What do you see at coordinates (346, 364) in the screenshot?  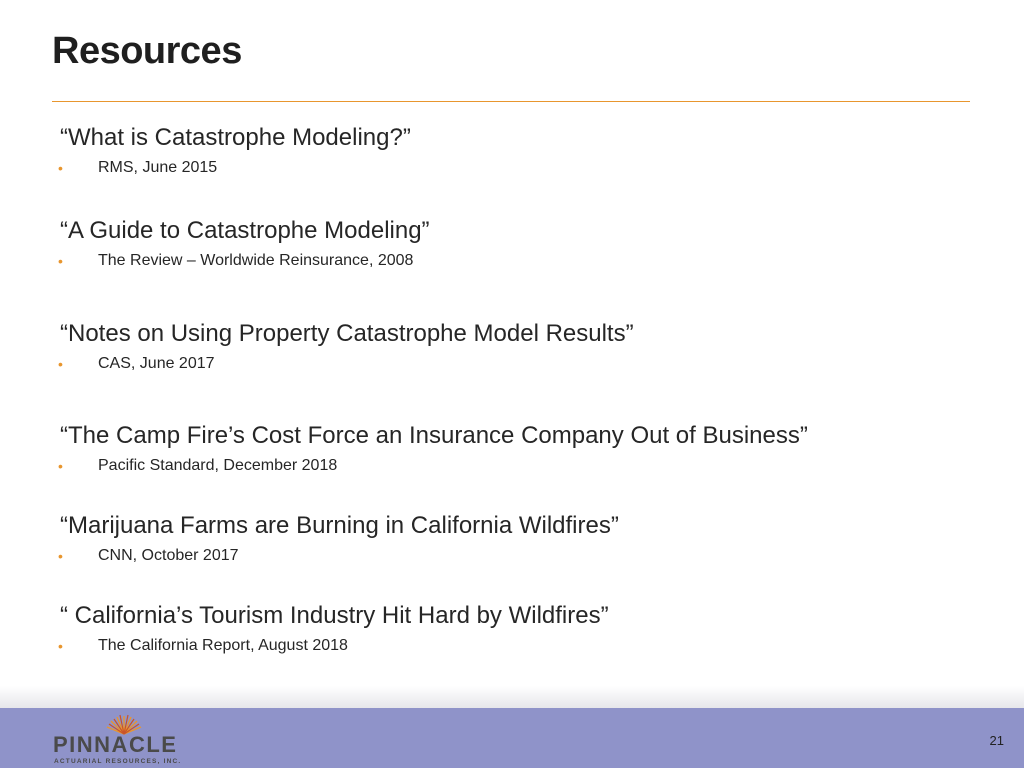 I see `resource-source-bullet: • CAS, June 2017` at bounding box center [346, 364].